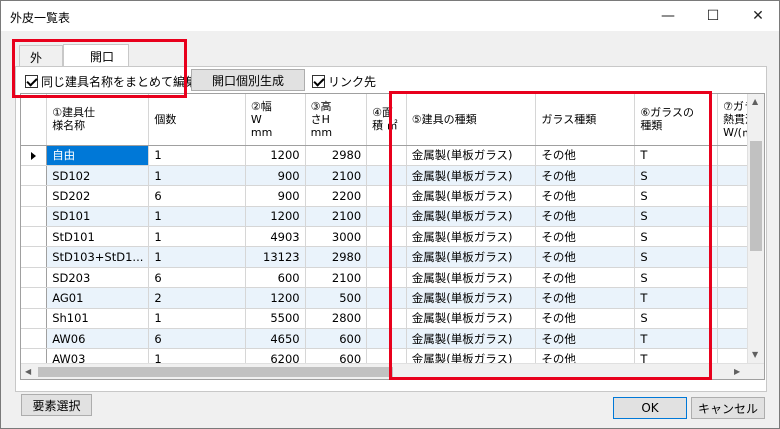 The image size is (780, 429). I want to click on table-cell-col-spec-name: 自由, so click(98, 155).